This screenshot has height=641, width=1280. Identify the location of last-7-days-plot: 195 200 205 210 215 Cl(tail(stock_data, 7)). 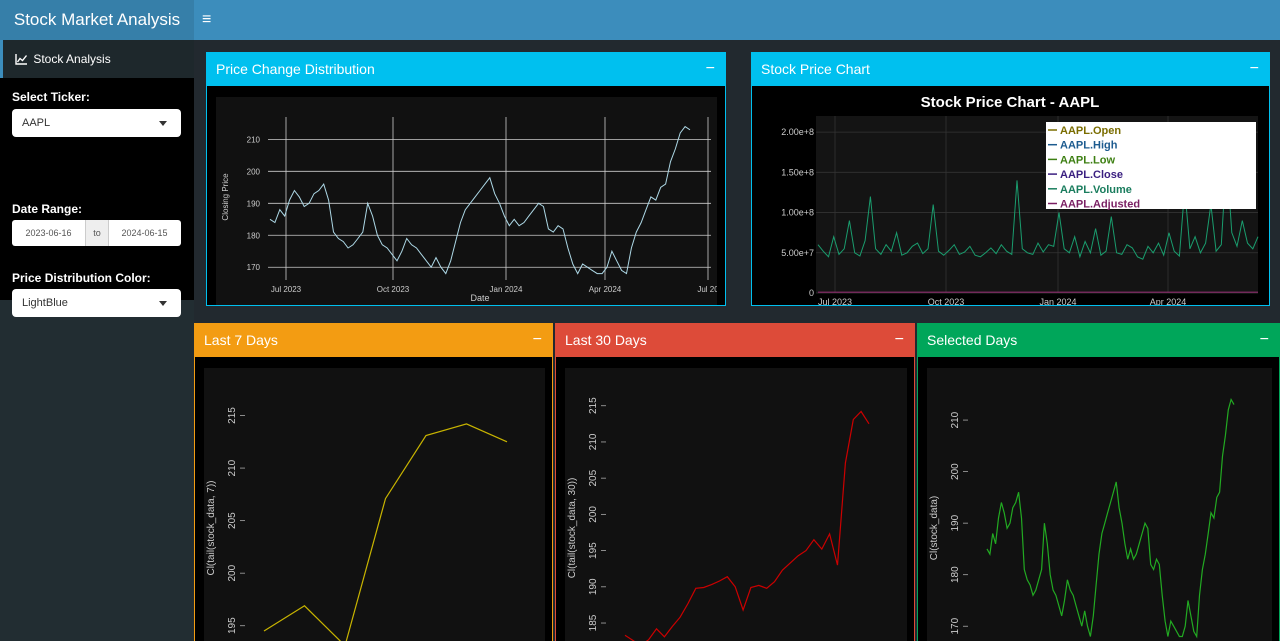
(374, 504).